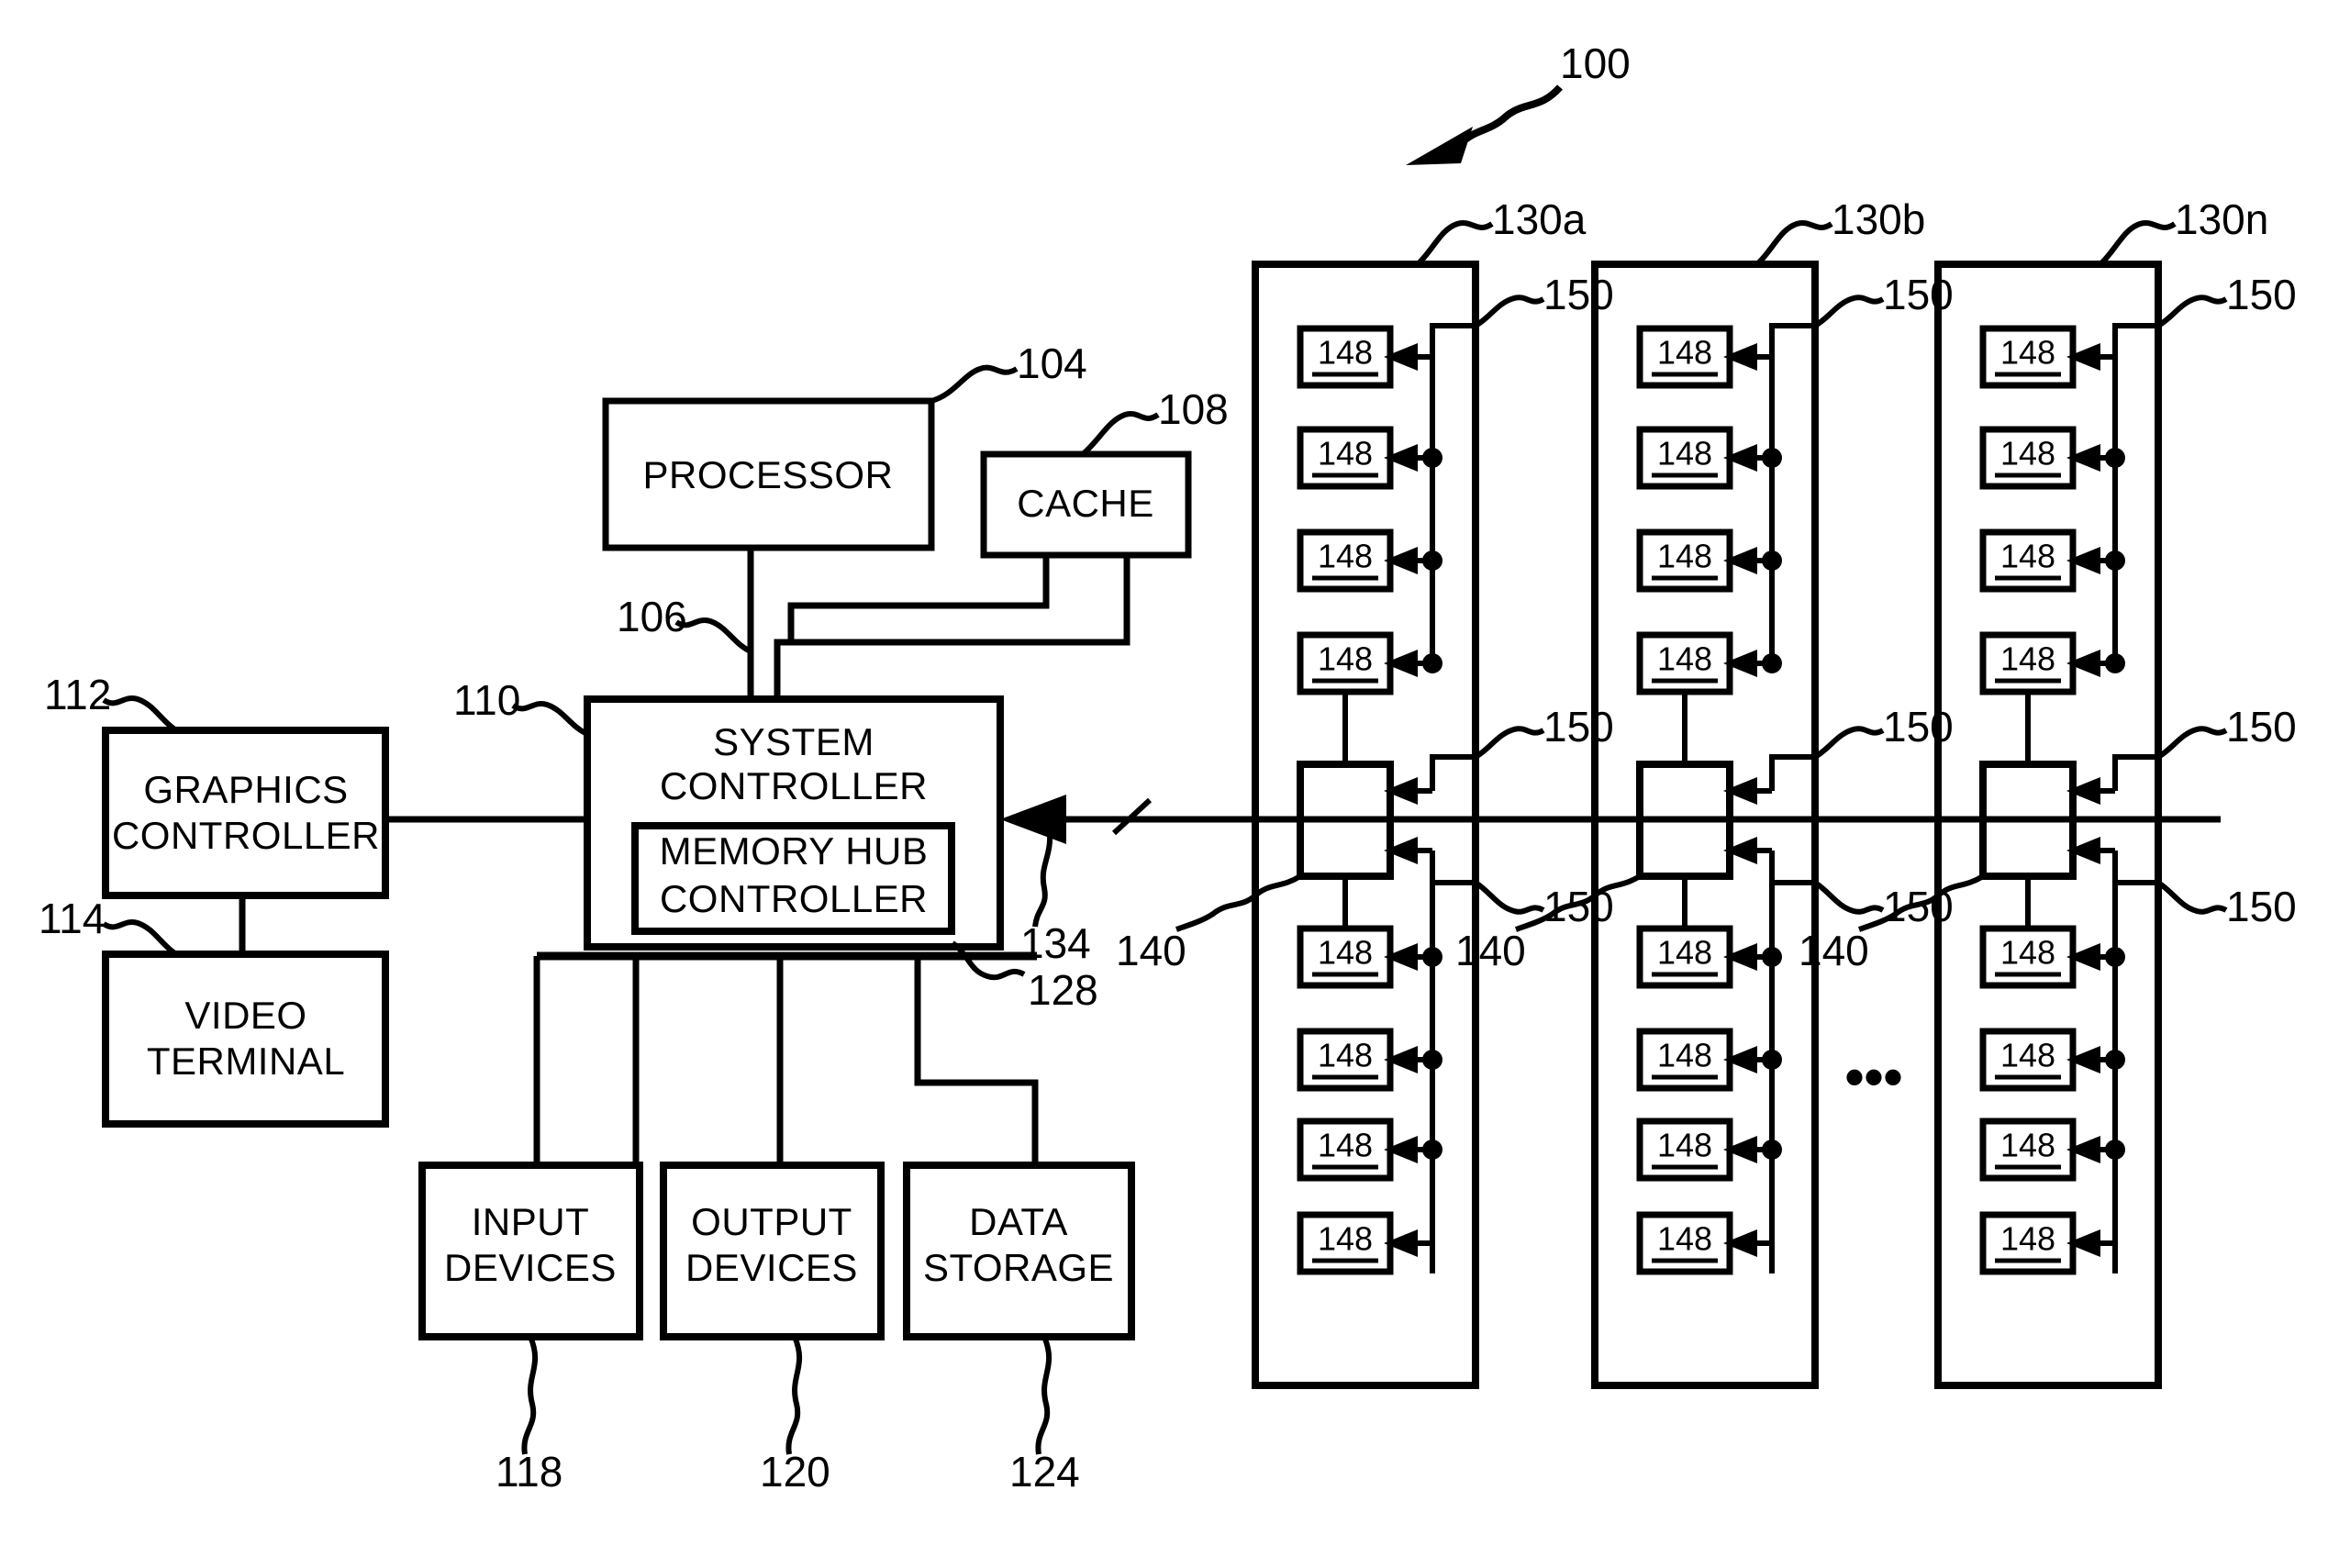 The height and width of the screenshot is (1568, 2339). Describe the element at coordinates (1878, 219) in the screenshot. I see `ref-130b: 130b` at that location.